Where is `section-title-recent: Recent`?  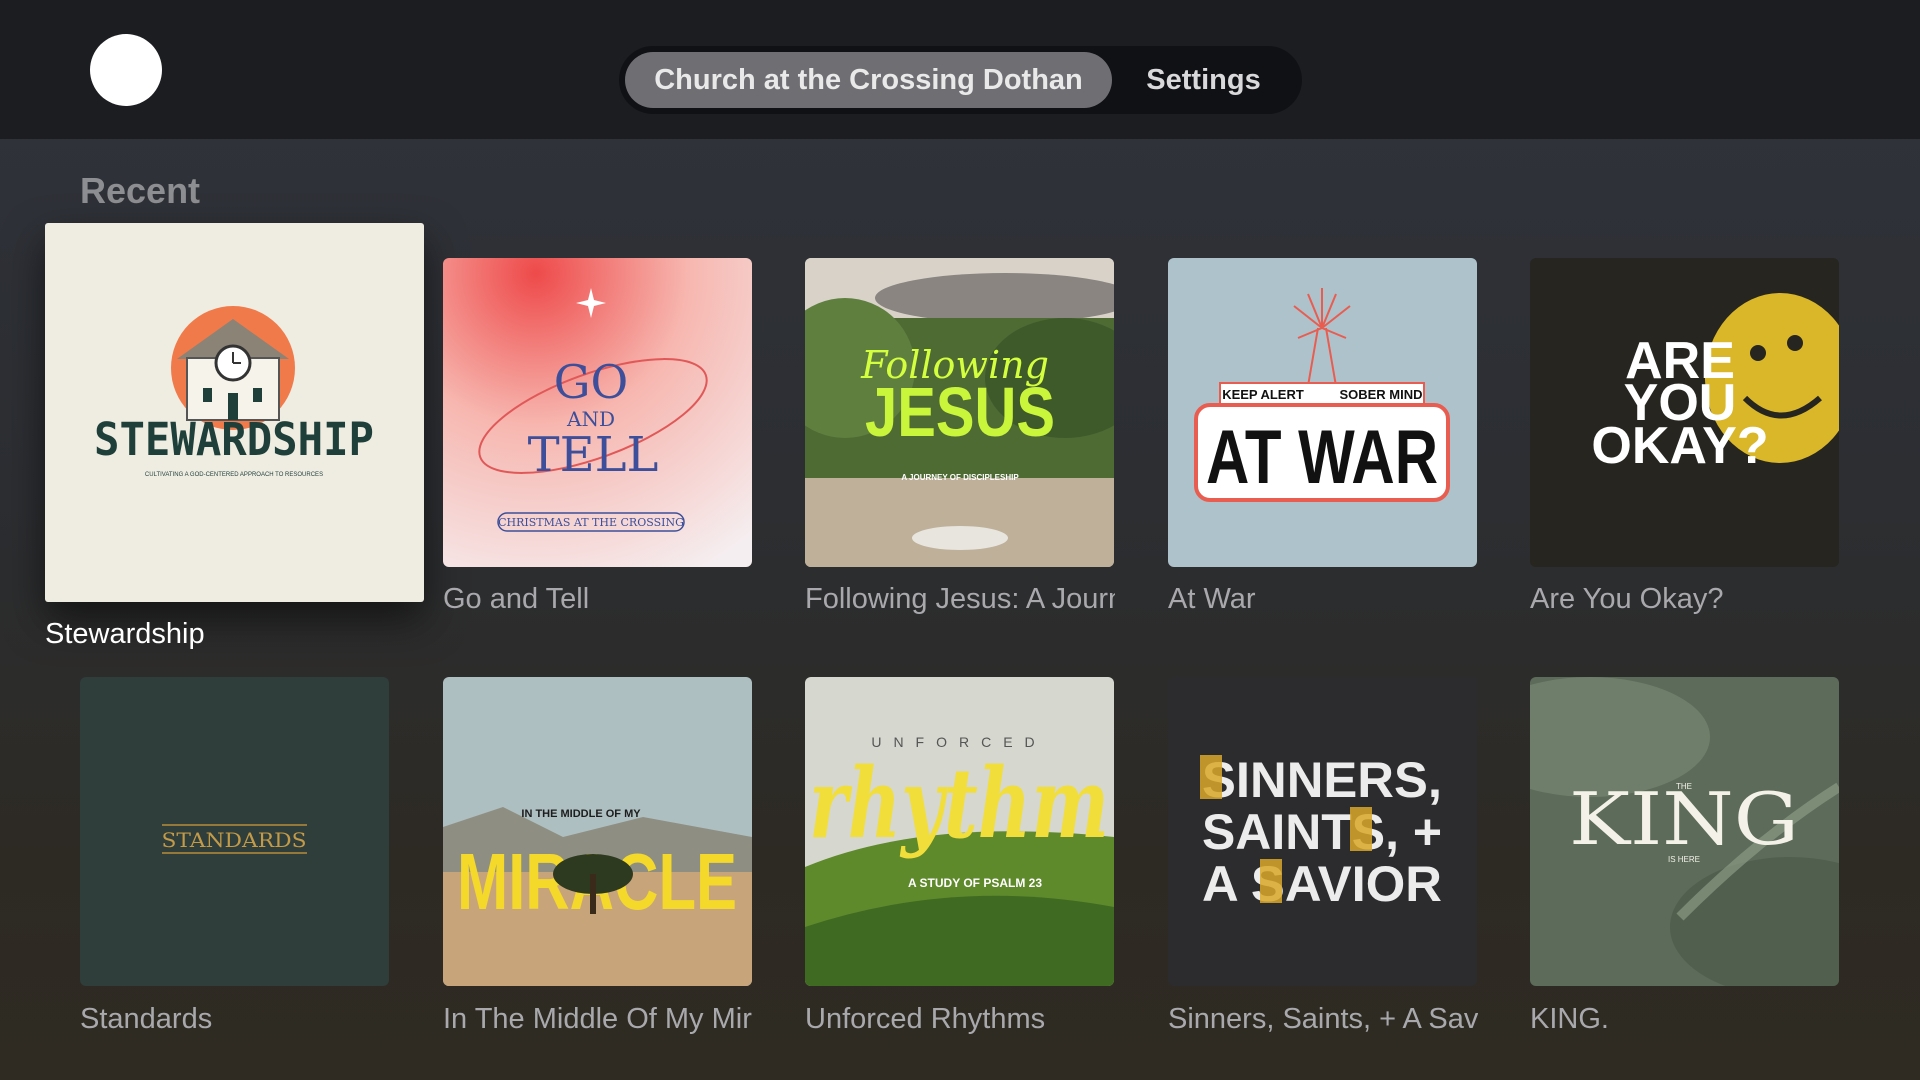
section-title-recent: Recent is located at coordinates (140, 190).